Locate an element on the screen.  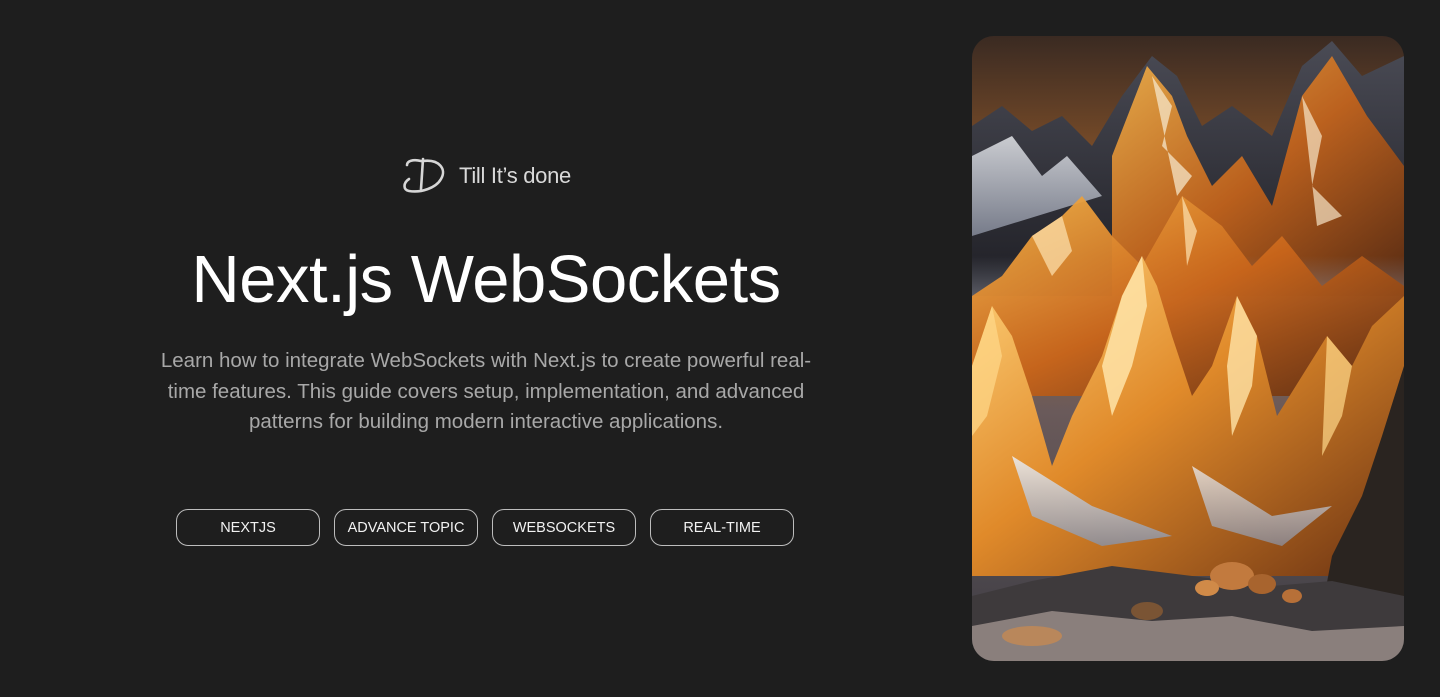
td-logo-icon is located at coordinates (425, 176).